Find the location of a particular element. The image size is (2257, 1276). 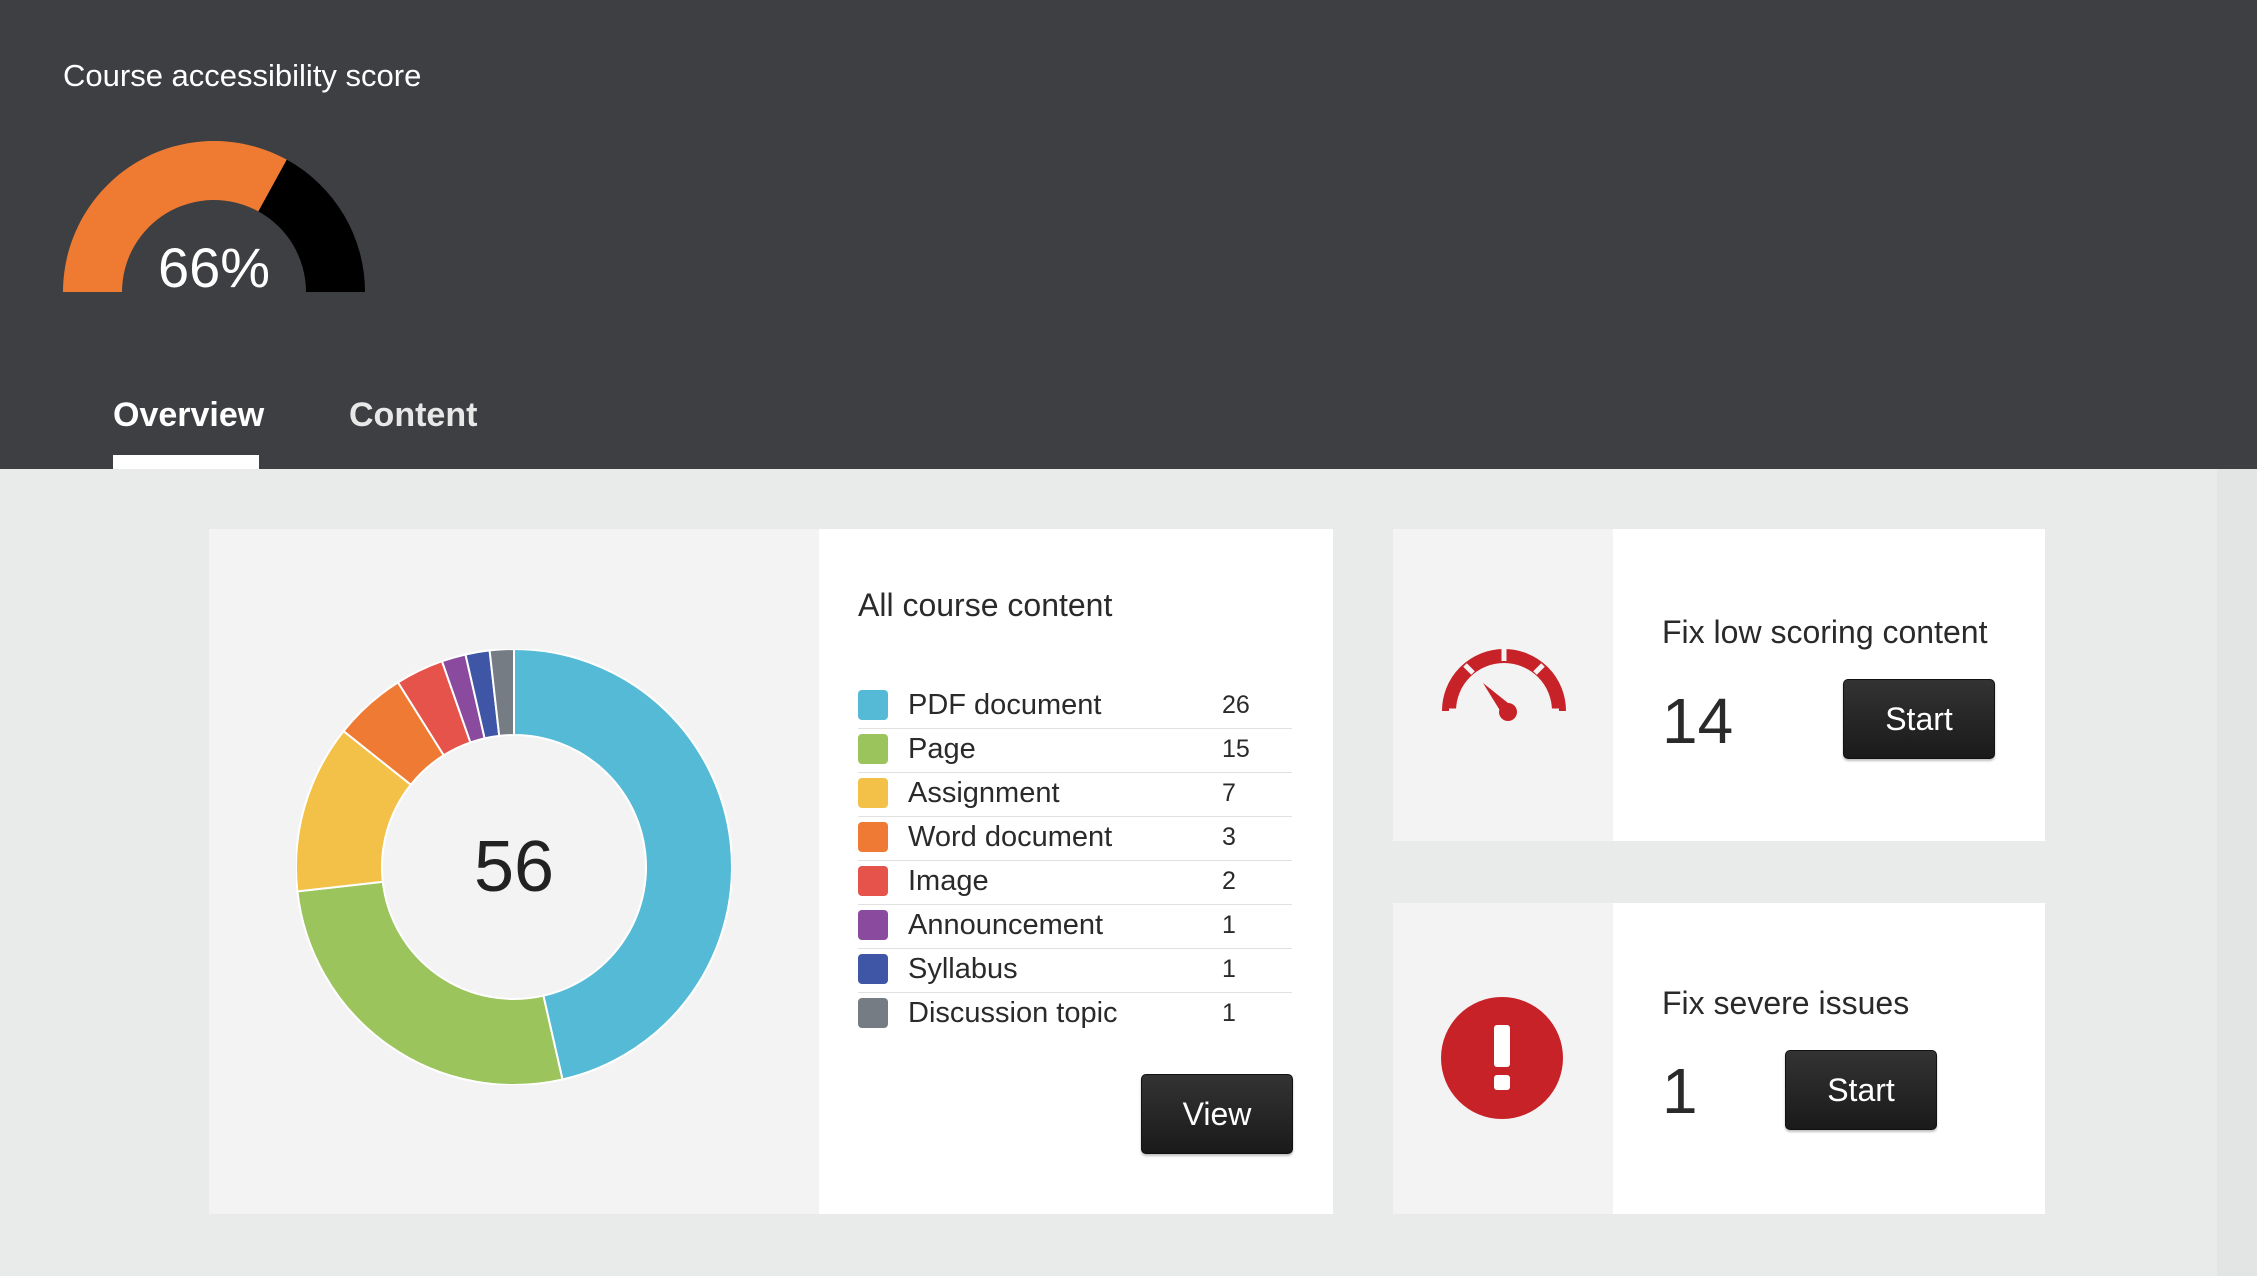

legend-row-discussion-topic: Discussion topic 1 is located at coordinates (1075, 1014).